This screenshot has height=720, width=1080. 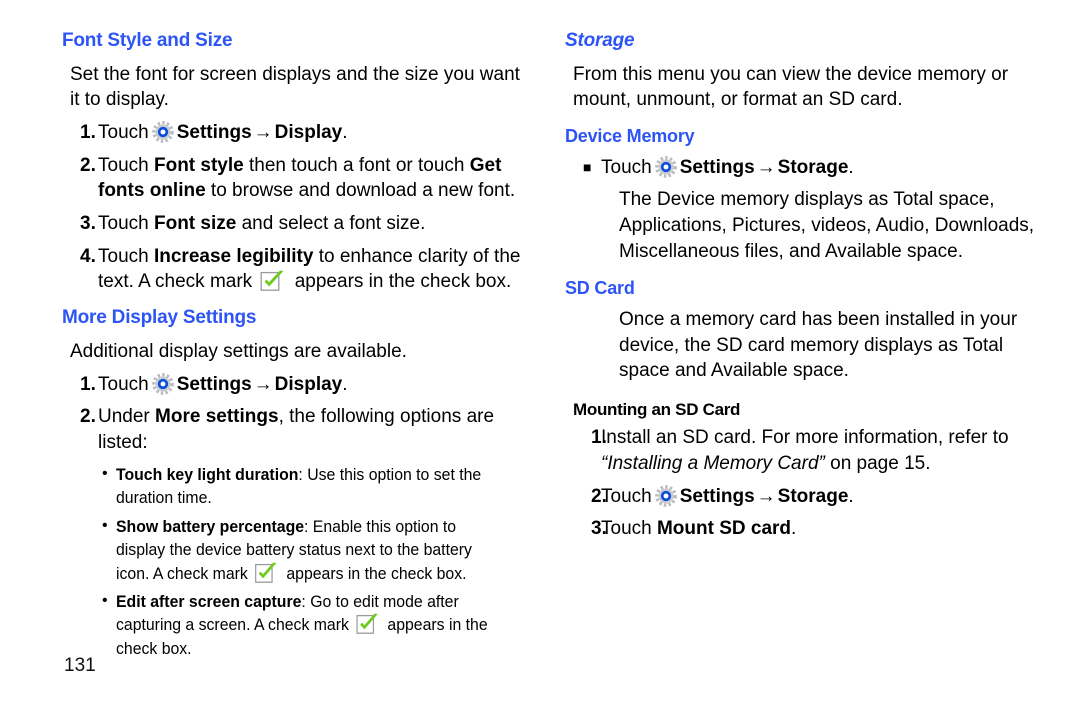 What do you see at coordinates (147, 40) in the screenshot?
I see `section-heading-font-style-and-size: Font Style and Size` at bounding box center [147, 40].